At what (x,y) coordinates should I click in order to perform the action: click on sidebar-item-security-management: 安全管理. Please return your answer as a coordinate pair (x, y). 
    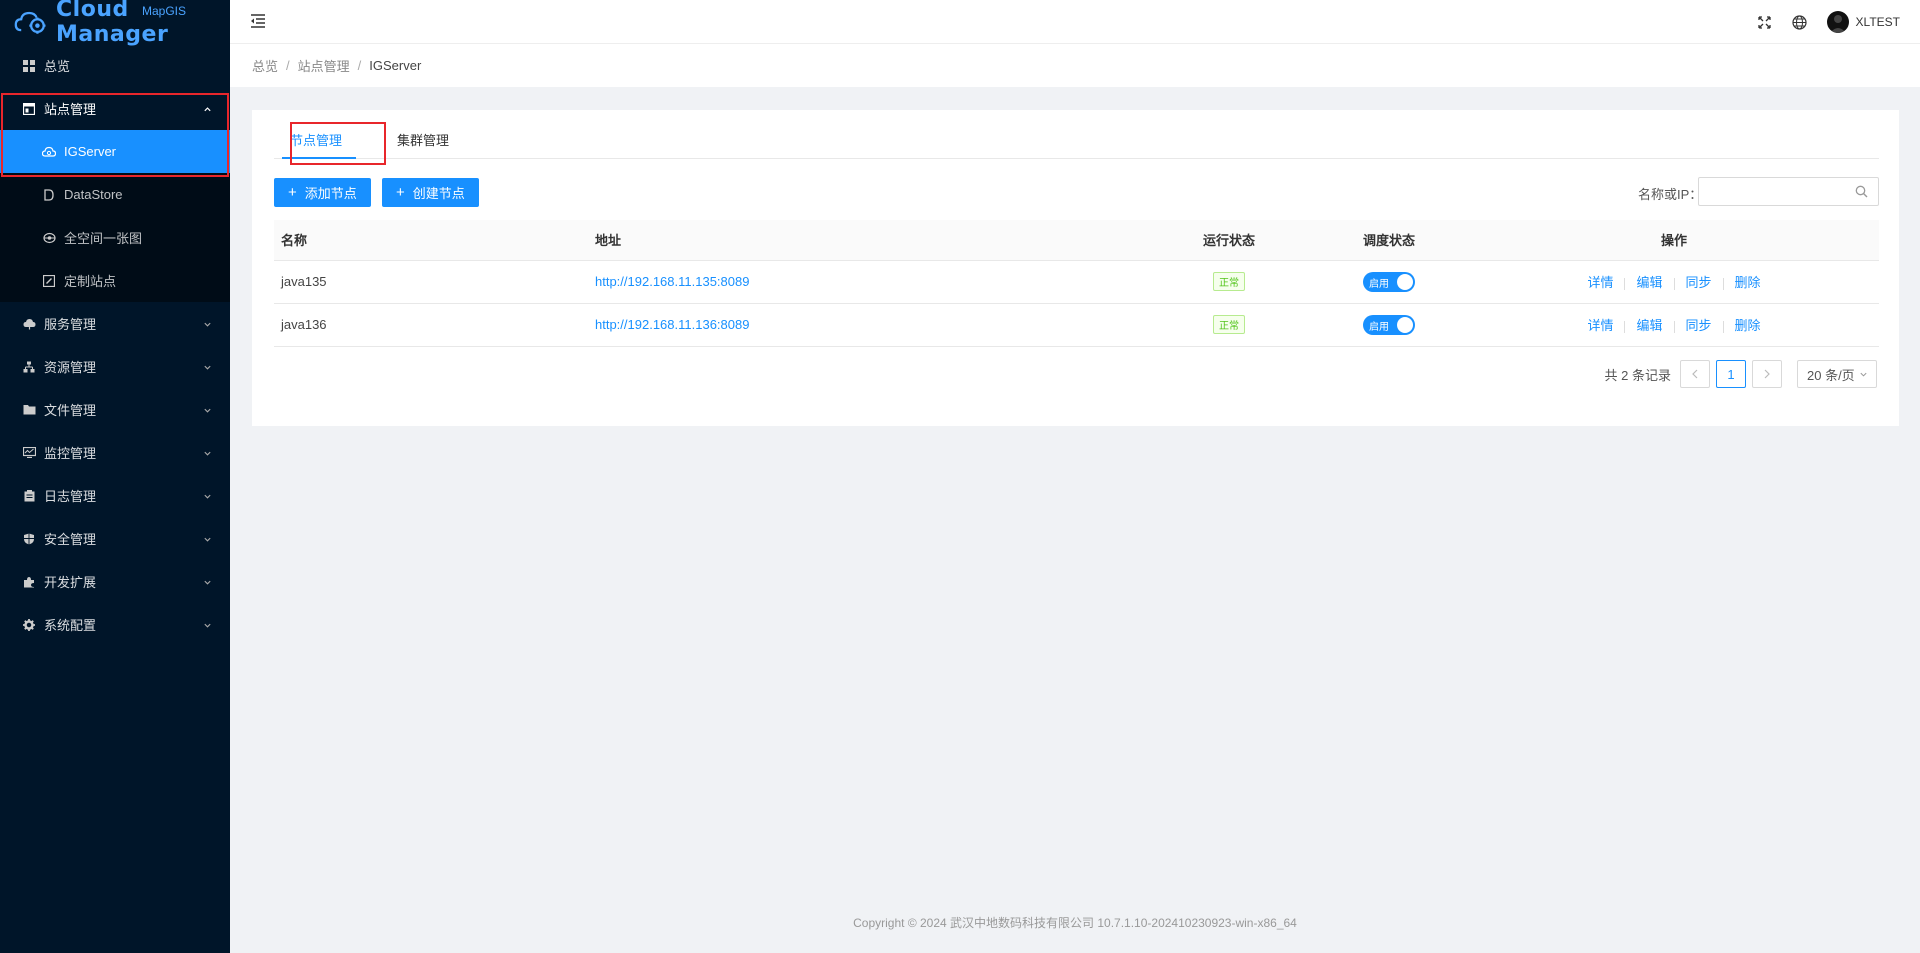
    Looking at the image, I should click on (115, 538).